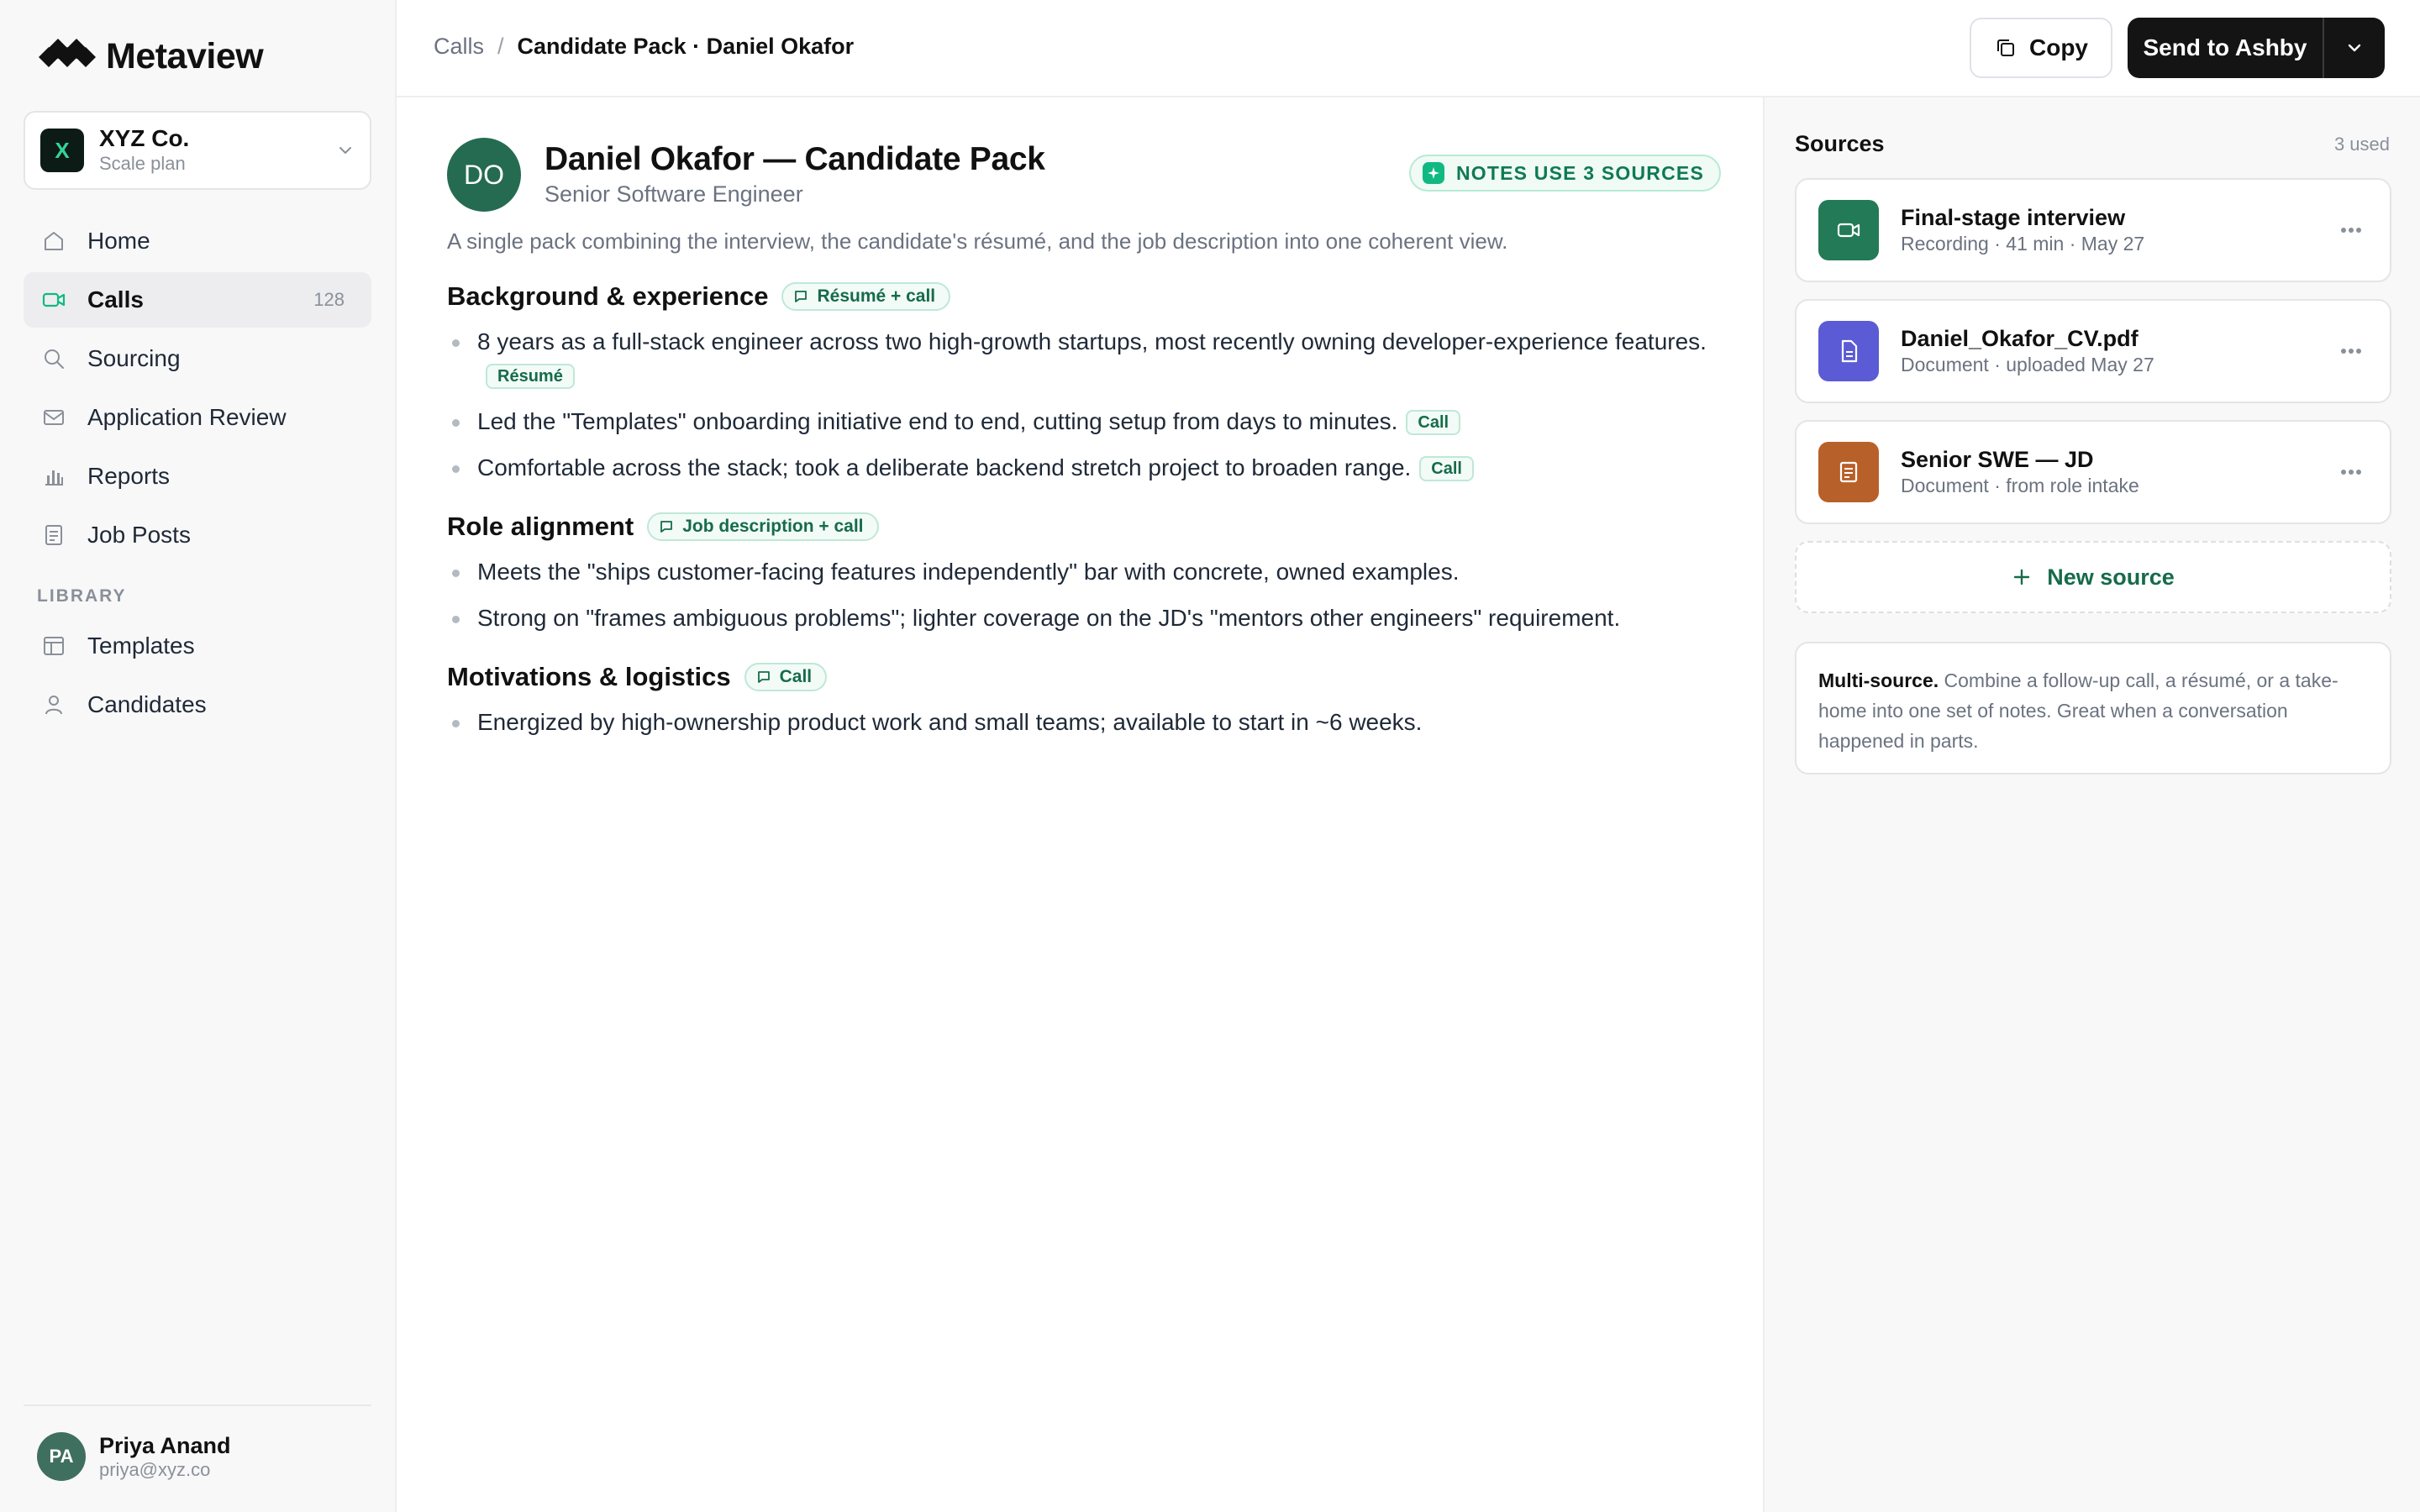  Describe the element at coordinates (2023, 244) in the screenshot. I see `source-meta: Recording · 41 min · May 27` at that location.